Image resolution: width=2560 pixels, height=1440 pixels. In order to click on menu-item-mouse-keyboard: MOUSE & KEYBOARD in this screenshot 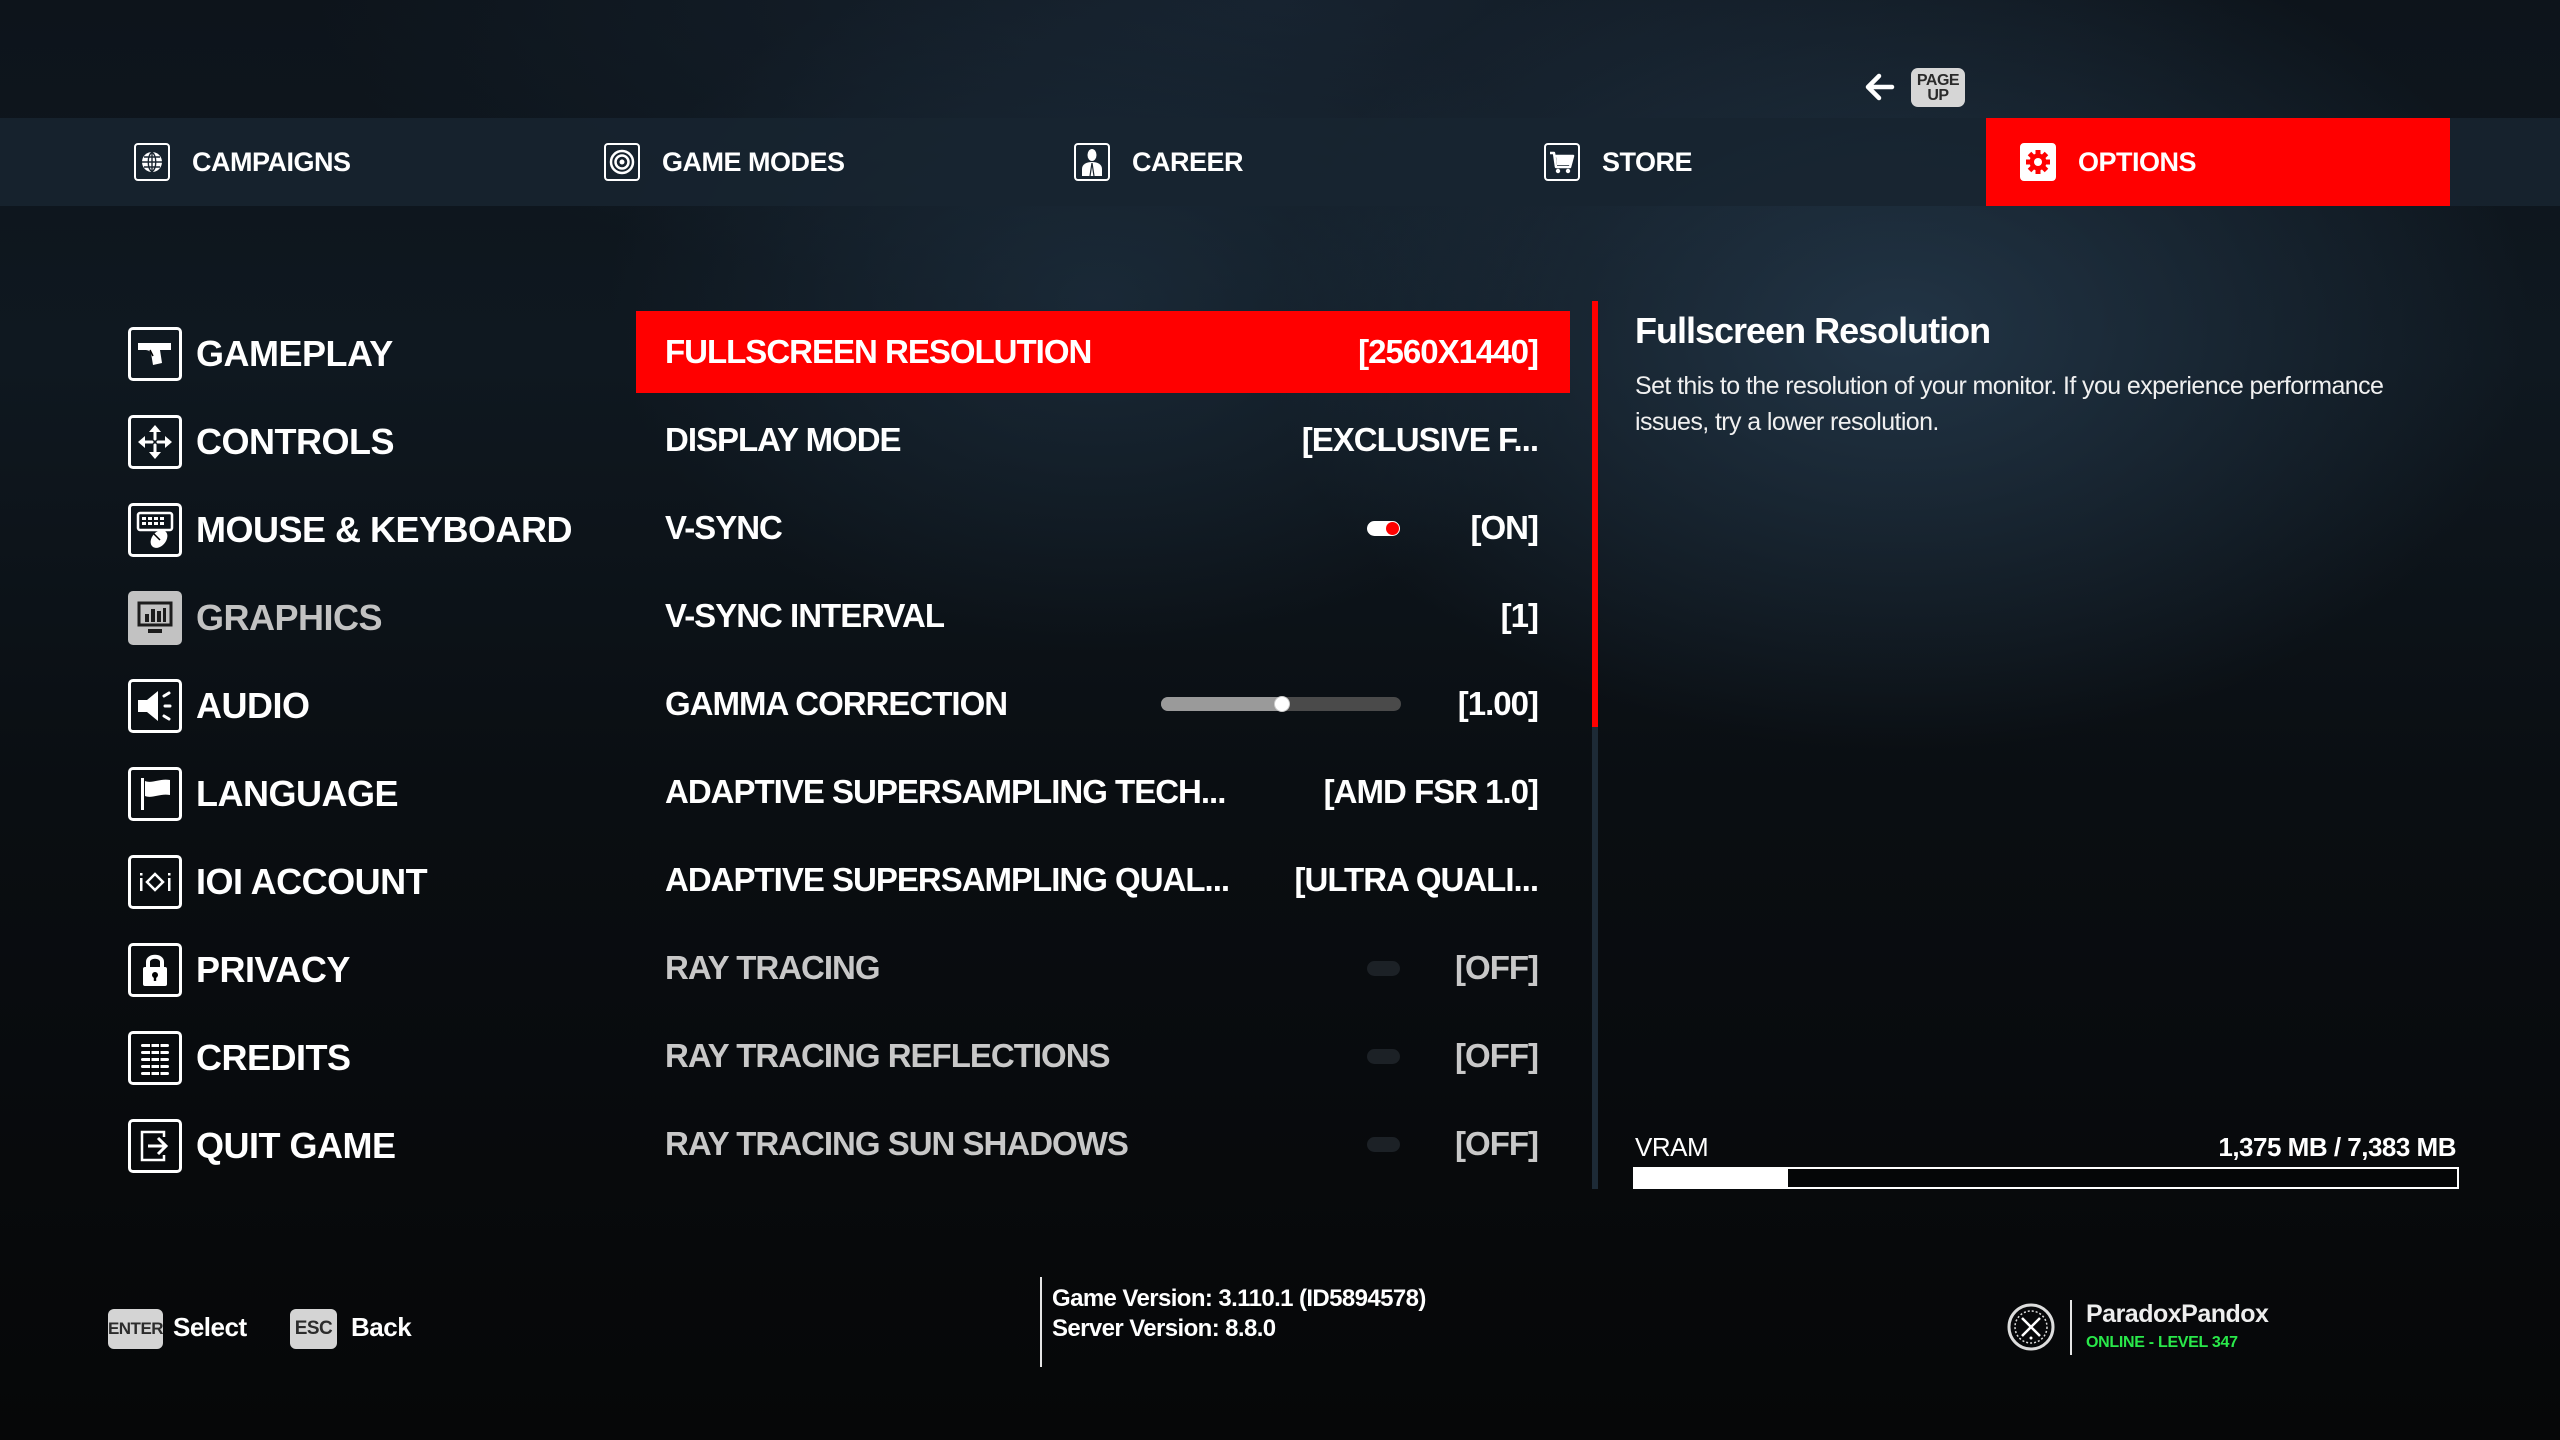, I will do `click(350, 530)`.